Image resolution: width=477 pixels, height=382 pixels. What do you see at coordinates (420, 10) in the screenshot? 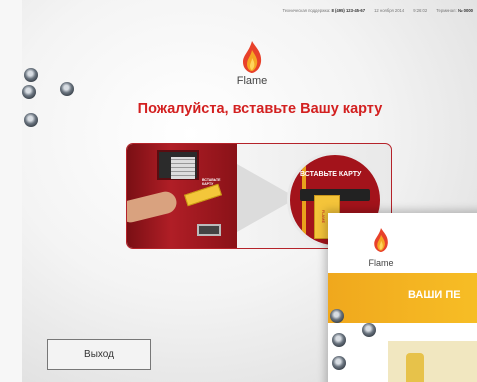
I see `time-text: 9:26:02` at bounding box center [420, 10].